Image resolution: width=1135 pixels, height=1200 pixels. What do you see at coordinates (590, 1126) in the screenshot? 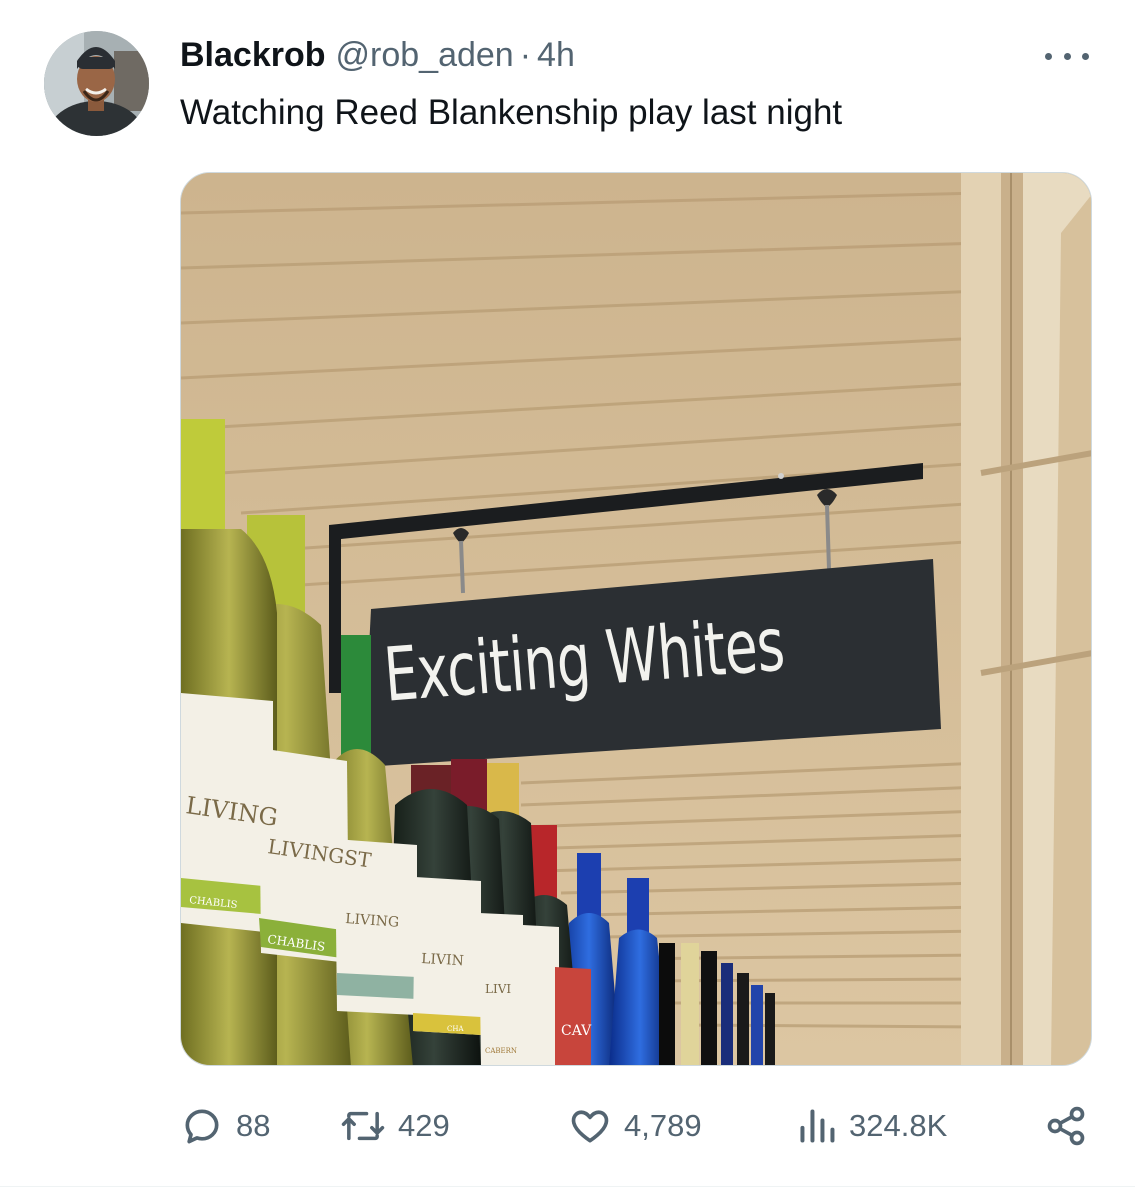
I see `heart-icon` at bounding box center [590, 1126].